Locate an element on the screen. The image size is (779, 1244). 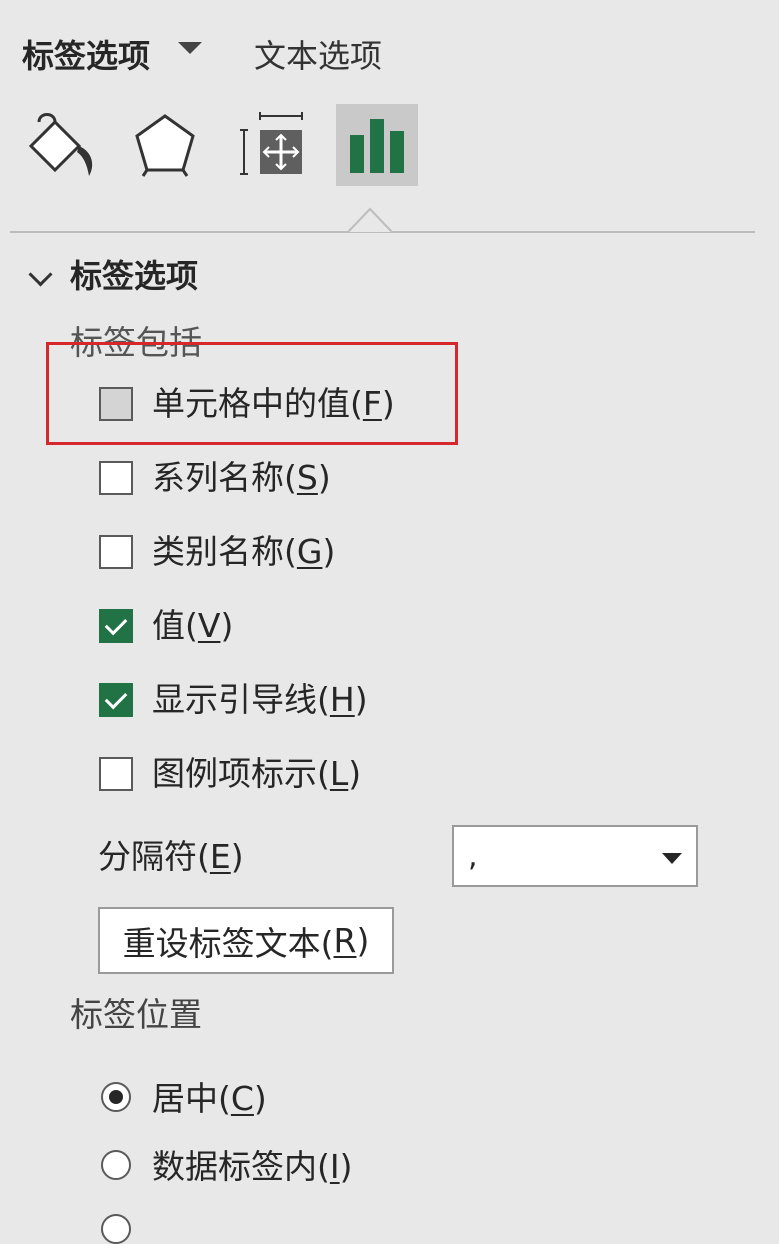
button-text: 重设标签文本( is located at coordinates (228, 943).